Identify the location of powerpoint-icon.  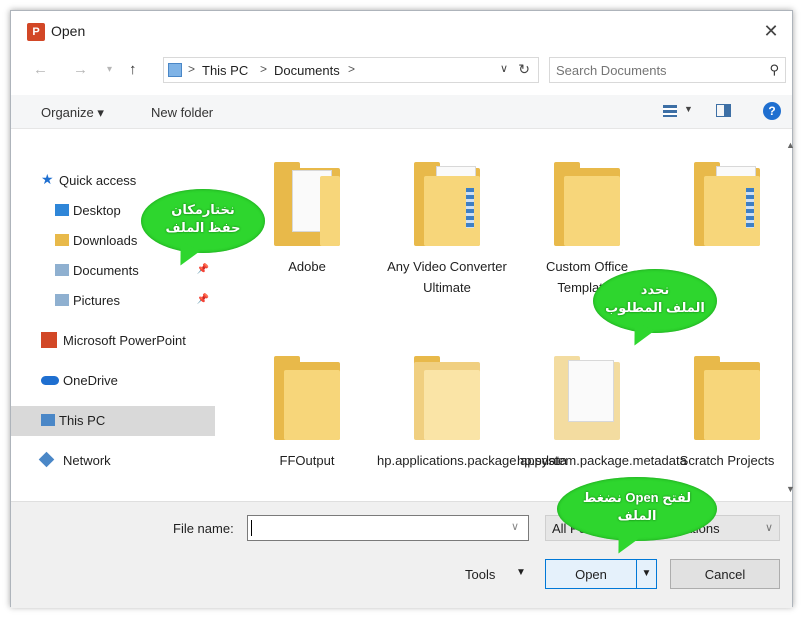
(49, 340).